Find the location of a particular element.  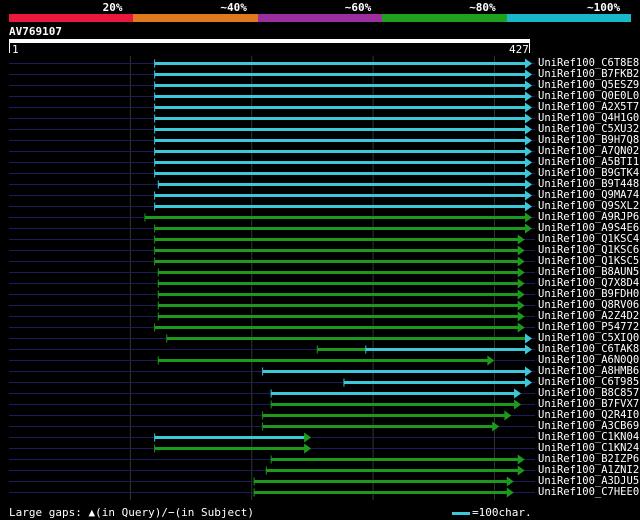

gap-legend: Large gaps: ▲(in Query)/−(in Subject) is located at coordinates (132, 512).